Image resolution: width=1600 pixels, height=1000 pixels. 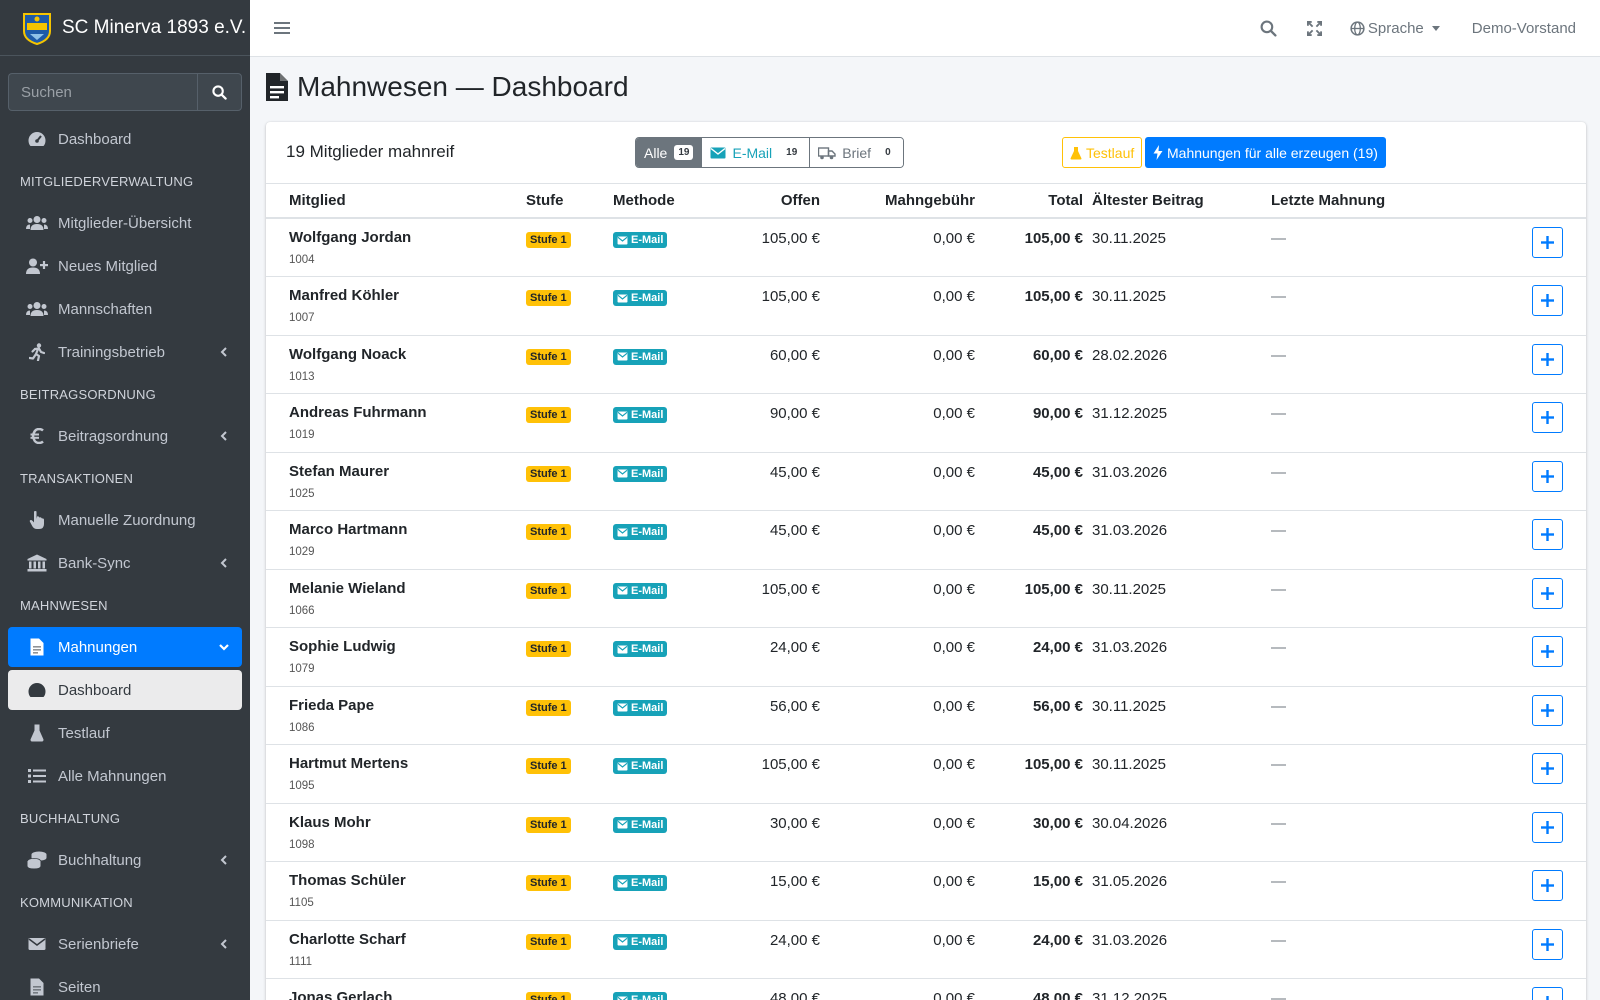 What do you see at coordinates (756, 152) in the screenshot?
I see `filter-email-button: E-Mail 19` at bounding box center [756, 152].